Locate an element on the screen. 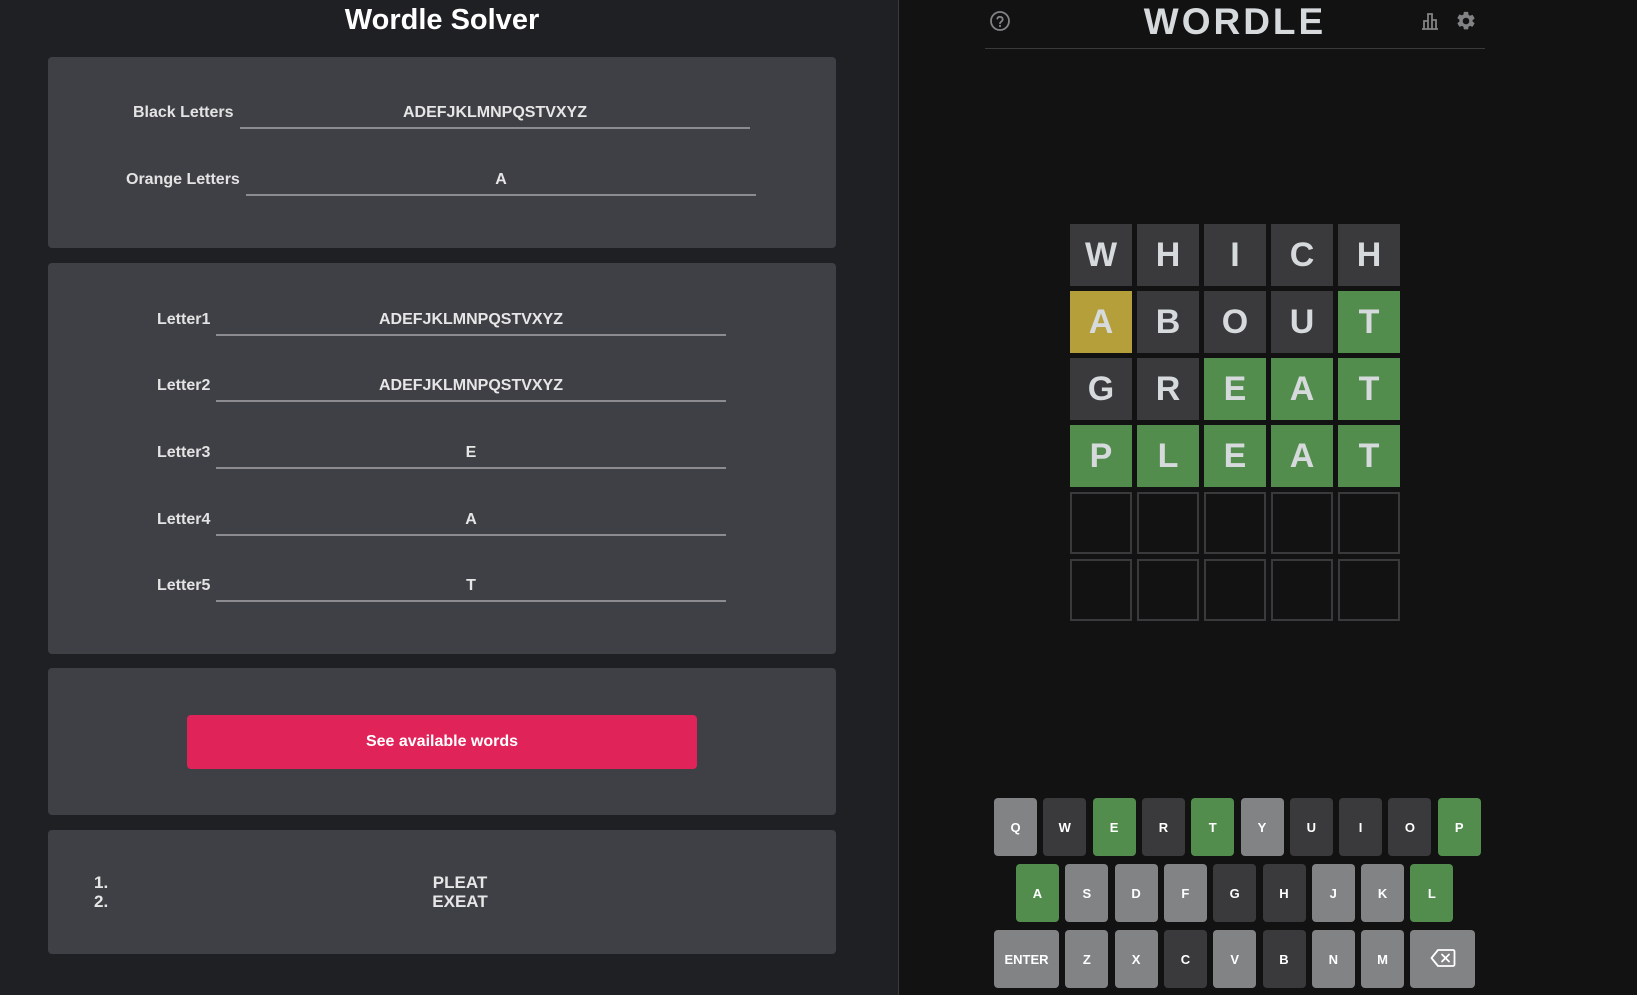  action-card: See available words is located at coordinates (442, 741).